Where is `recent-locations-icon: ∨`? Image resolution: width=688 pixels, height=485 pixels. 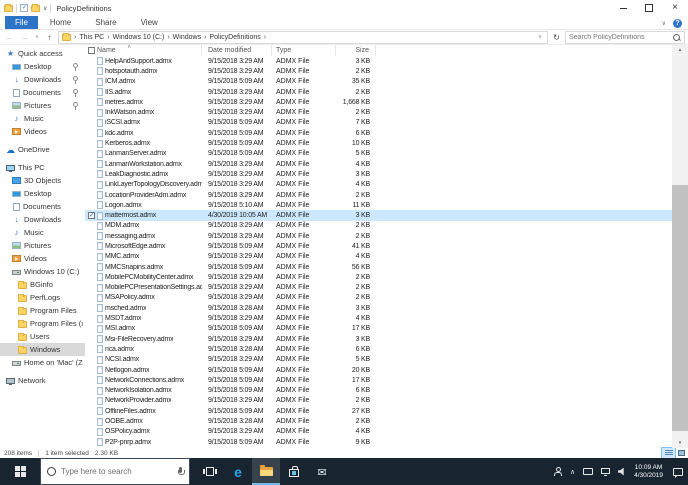
recent-locations-icon: ∨ is located at coordinates (37, 37).